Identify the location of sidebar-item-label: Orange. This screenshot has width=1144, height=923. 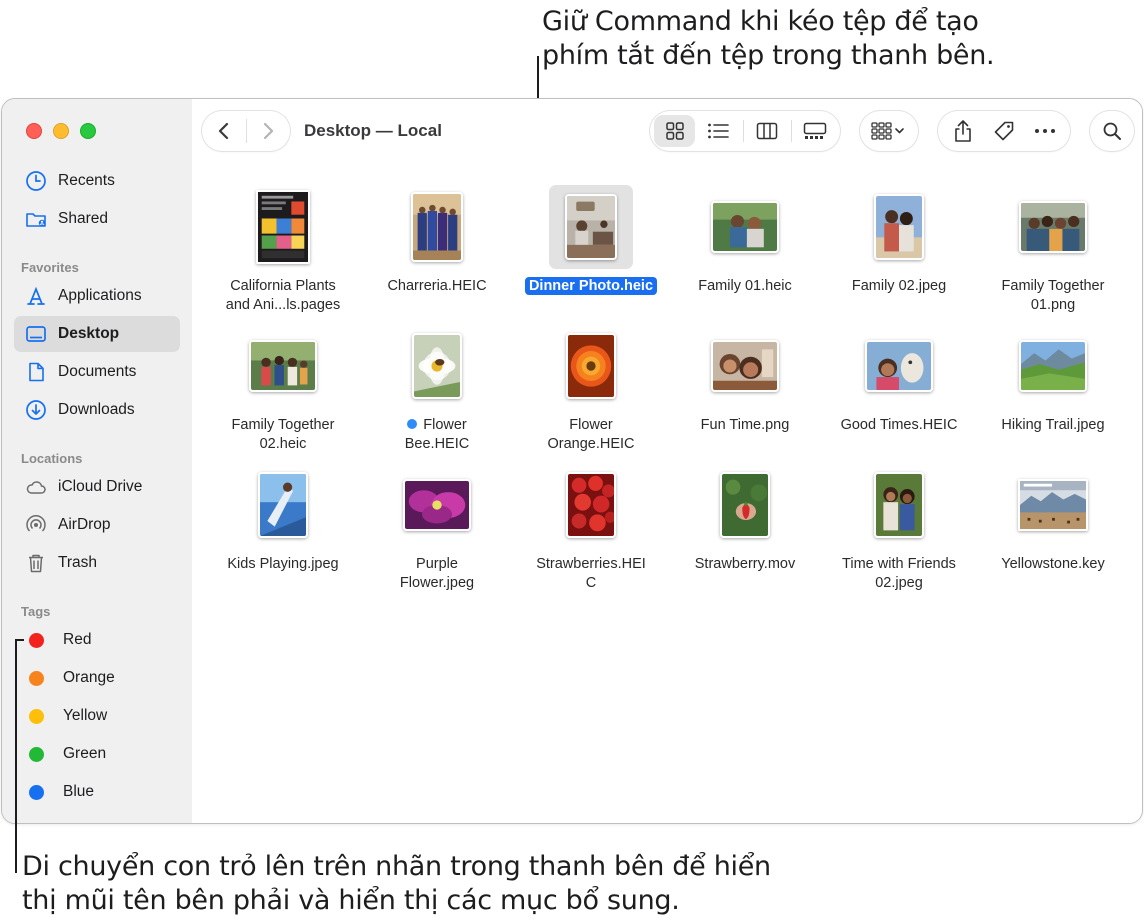
(89, 677).